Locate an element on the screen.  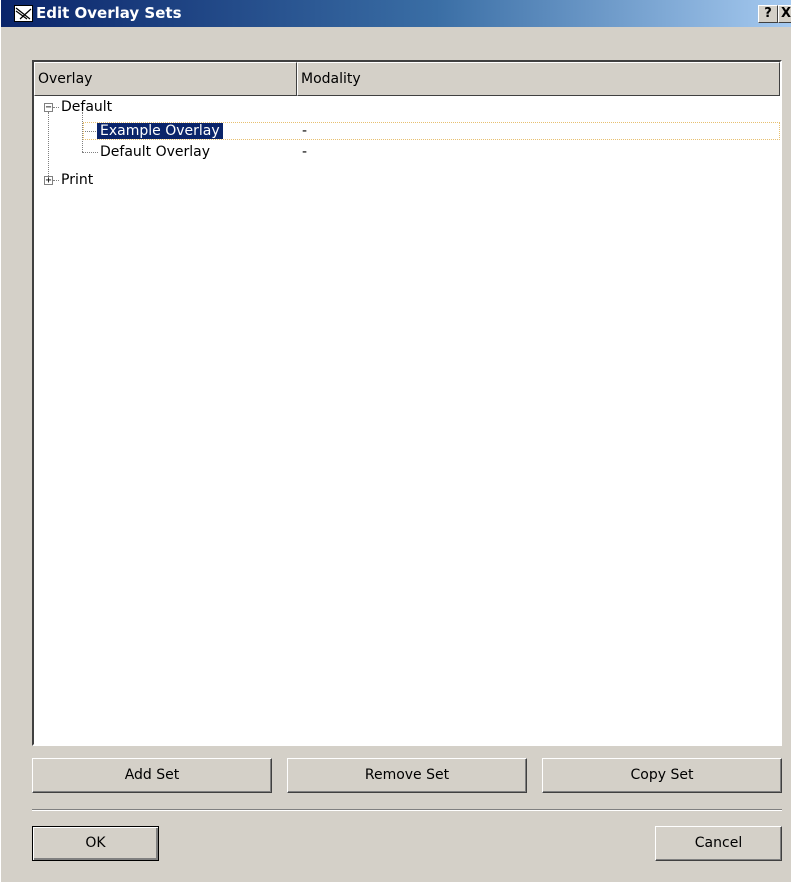
expand-icon: + is located at coordinates (48, 181).